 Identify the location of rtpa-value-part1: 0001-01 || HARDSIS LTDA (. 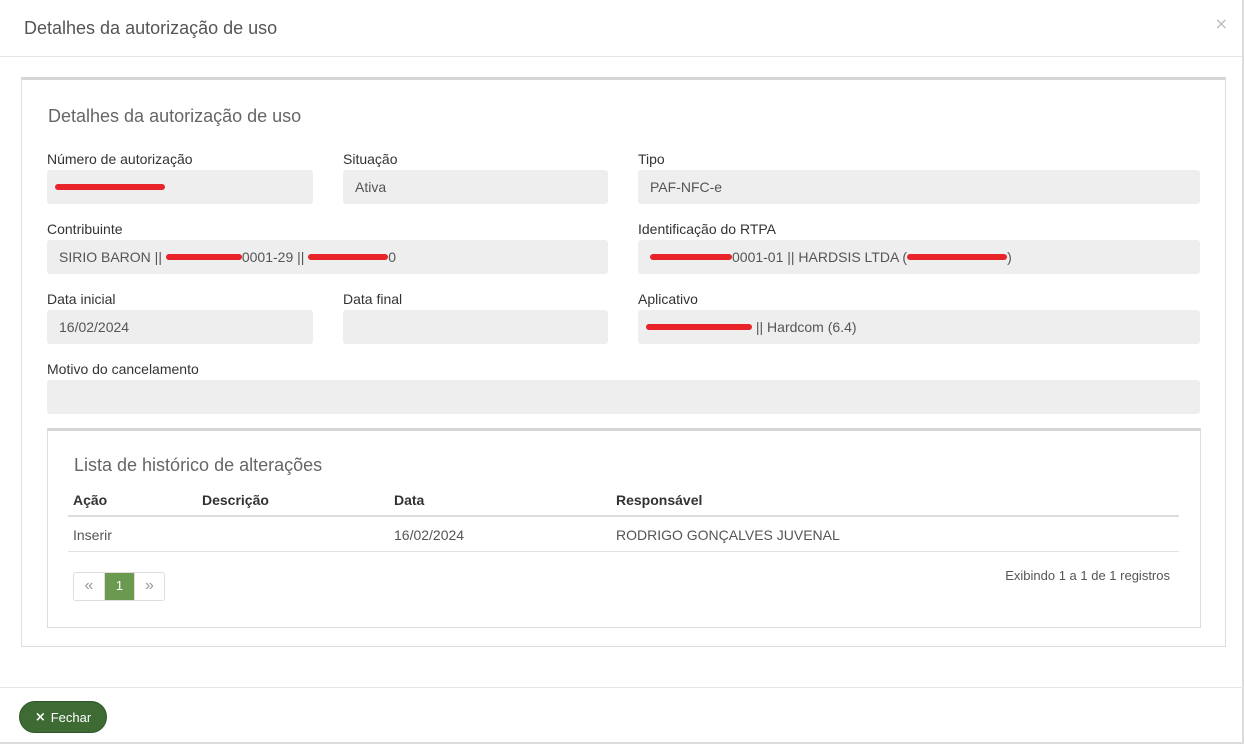
(820, 257).